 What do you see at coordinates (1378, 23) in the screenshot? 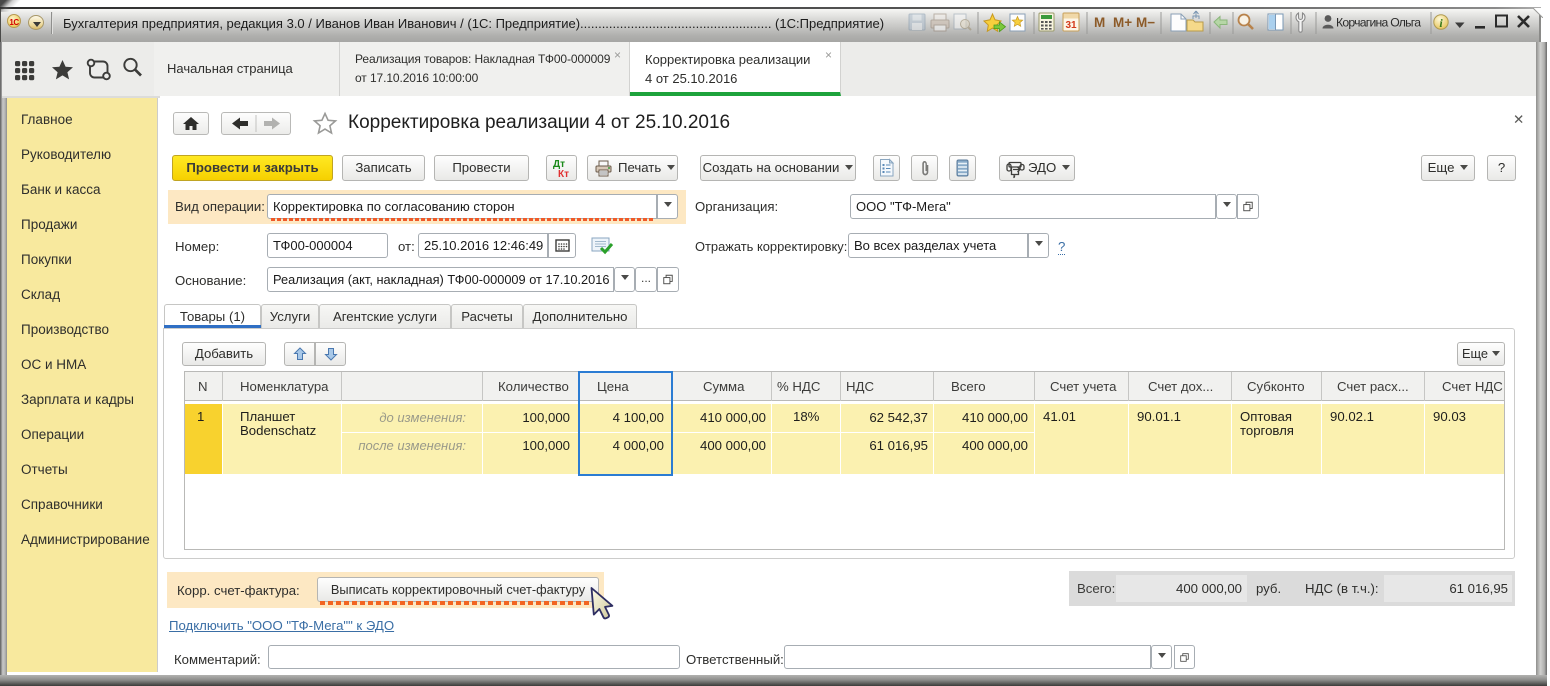
I see `svg-text: Корчагина Ольга` at bounding box center [1378, 23].